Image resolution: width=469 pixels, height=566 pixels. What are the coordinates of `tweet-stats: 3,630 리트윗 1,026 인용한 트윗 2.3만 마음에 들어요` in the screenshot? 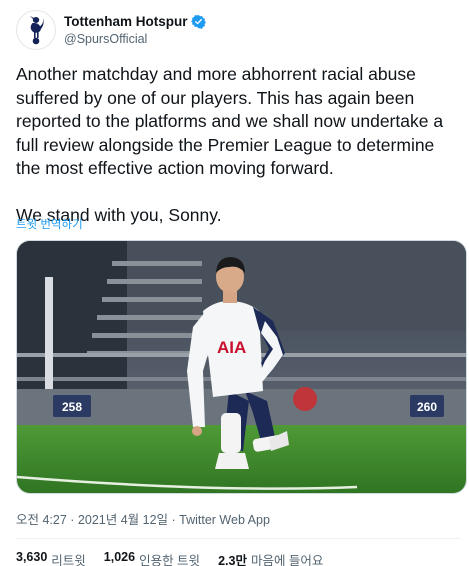 It's located at (169, 558).